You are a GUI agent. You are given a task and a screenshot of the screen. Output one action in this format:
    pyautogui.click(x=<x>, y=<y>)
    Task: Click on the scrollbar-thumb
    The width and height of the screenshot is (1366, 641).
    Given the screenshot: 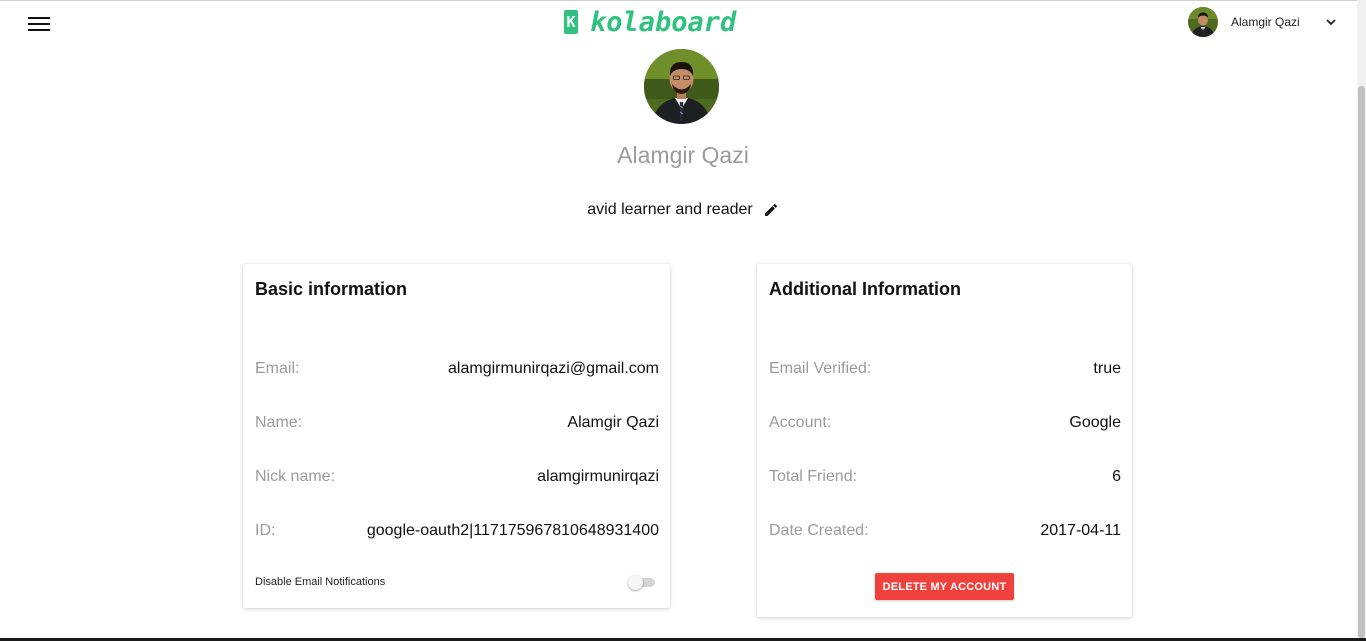 What is the action you would take?
    pyautogui.click(x=1361, y=362)
    